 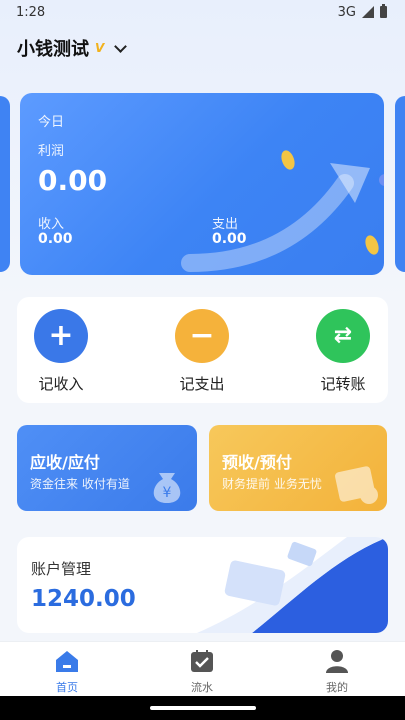 What do you see at coordinates (5, 184) in the screenshot?
I see `carousel-prev-card` at bounding box center [5, 184].